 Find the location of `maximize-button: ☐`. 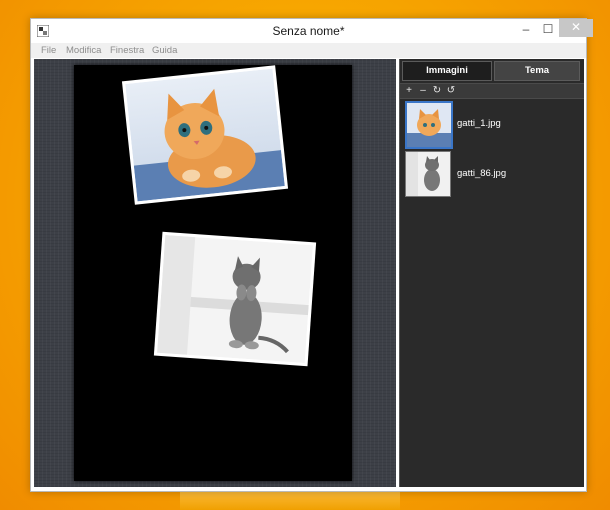

maximize-button: ☐ is located at coordinates (548, 29).